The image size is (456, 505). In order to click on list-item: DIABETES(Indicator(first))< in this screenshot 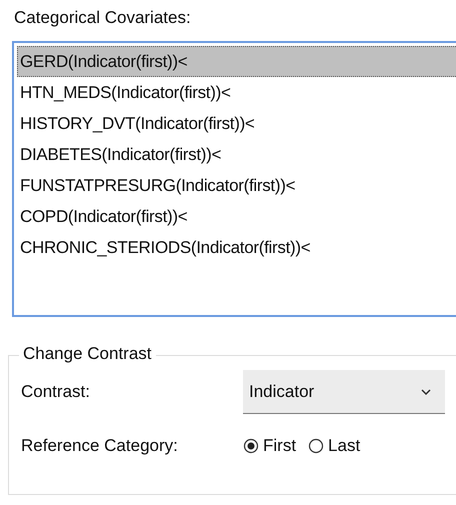, I will do `click(236, 154)`.